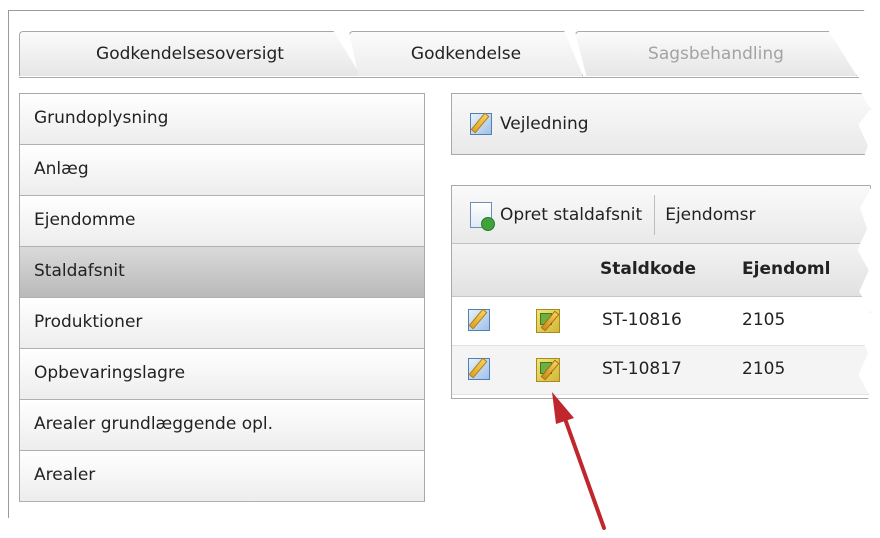 Image resolution: width=880 pixels, height=538 pixels. What do you see at coordinates (642, 320) in the screenshot?
I see `cell-staldkode: ST-10816` at bounding box center [642, 320].